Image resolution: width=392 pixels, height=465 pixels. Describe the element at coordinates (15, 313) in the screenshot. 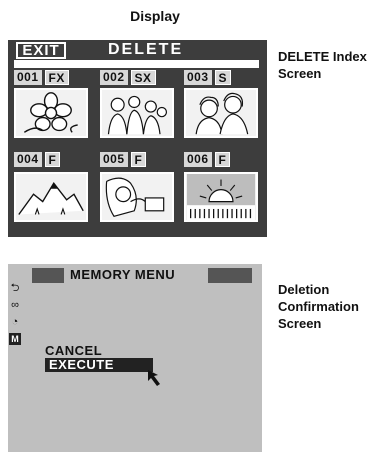

I see `menu-side-icons: ⮌ ∞ ◔ M` at that location.